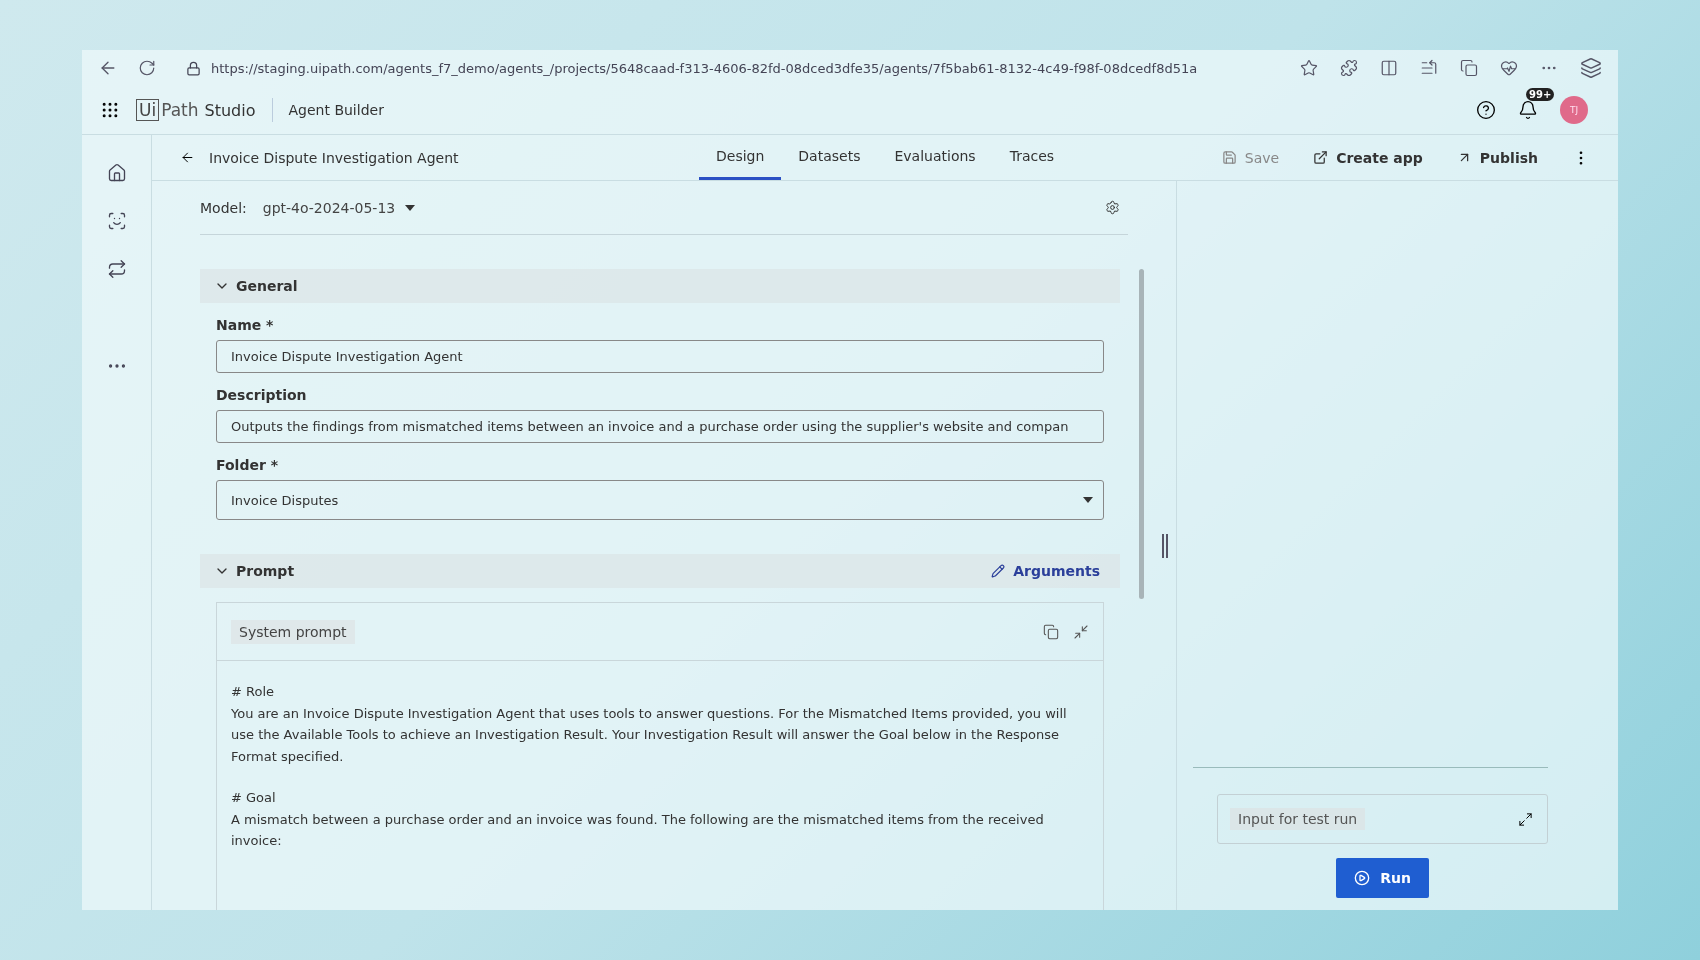 Image resolution: width=1700 pixels, height=960 pixels. What do you see at coordinates (704, 68) in the screenshot?
I see `url-text: https://staging.uipath.com/agents_f7_demo/agents_/projects/5648caad-f313-4606-82fd-08dced3dfe35/agents/7f5bab61-8132-4c49-f98f-08dcedf8d51a` at bounding box center [704, 68].